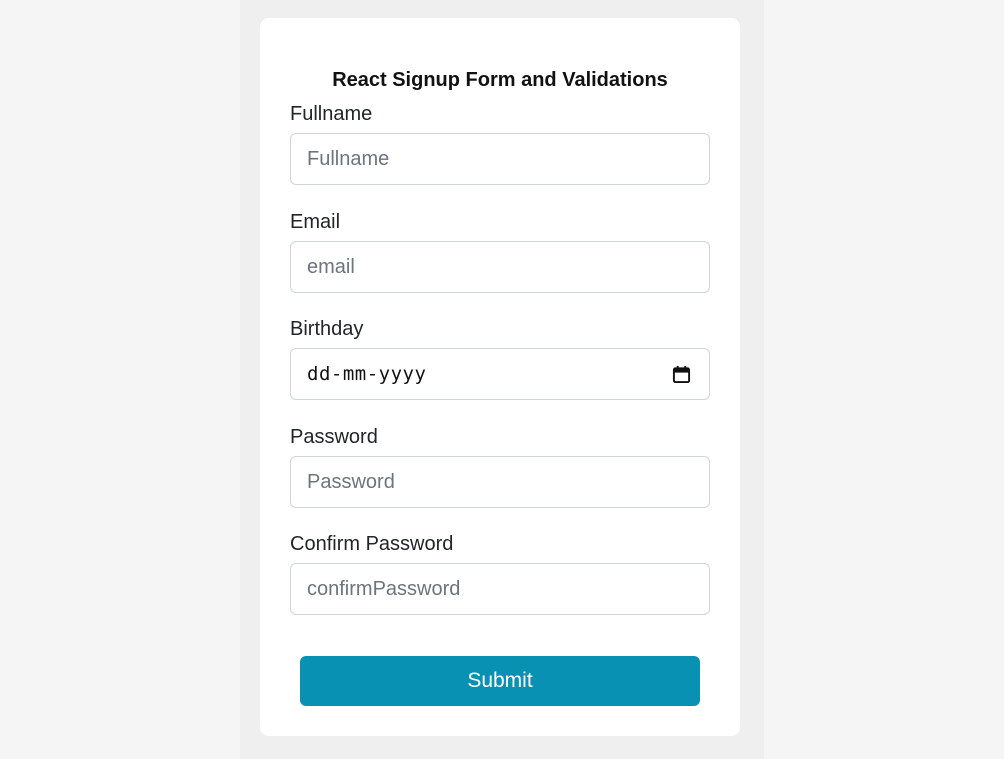  What do you see at coordinates (500, 80) in the screenshot?
I see `form-title: React Signup Form and Validations` at bounding box center [500, 80].